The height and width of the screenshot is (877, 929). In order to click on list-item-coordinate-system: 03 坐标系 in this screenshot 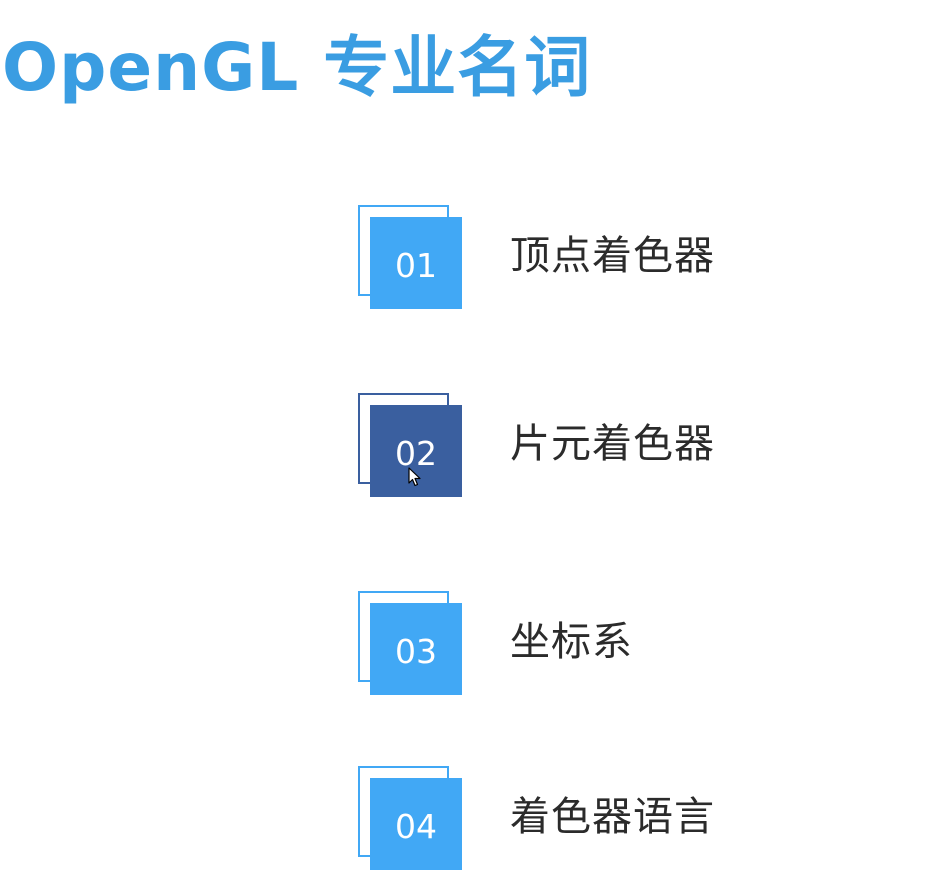, I will do `click(568, 643)`.